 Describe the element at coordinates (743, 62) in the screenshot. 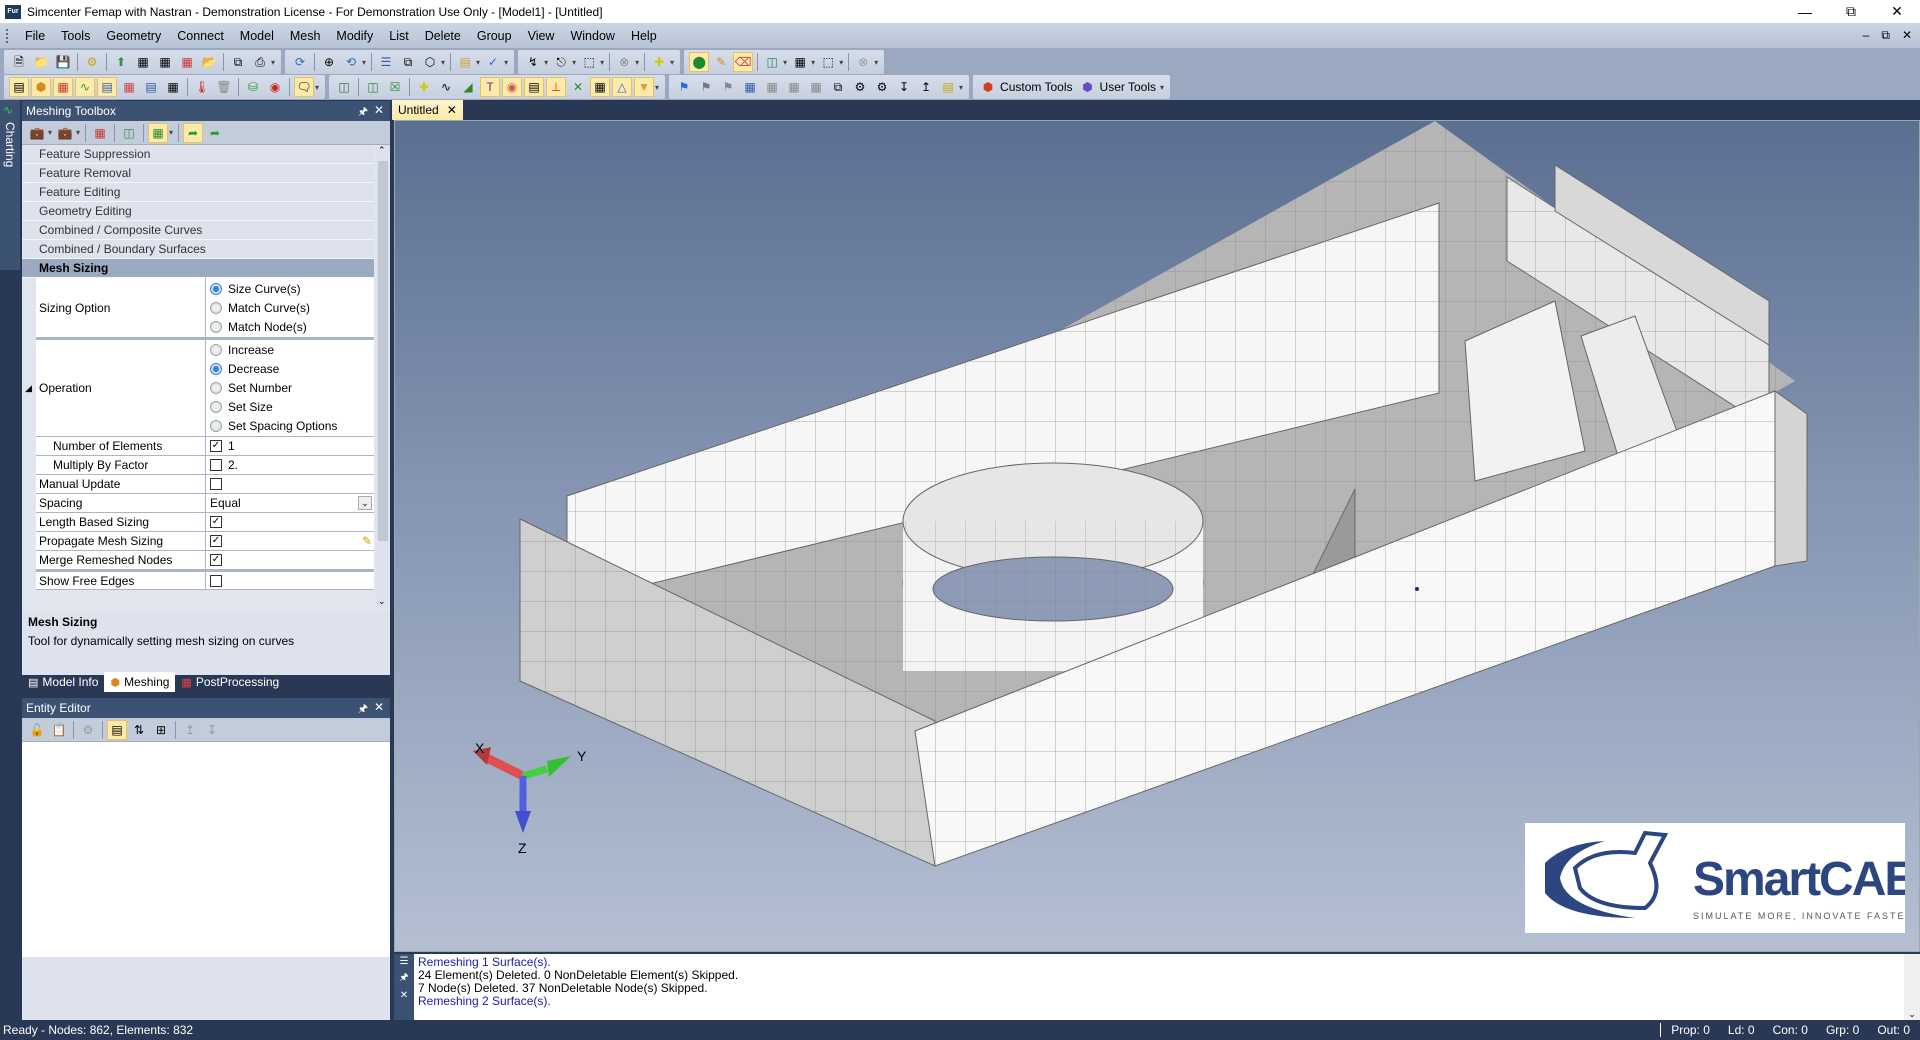

I see `eraser-icon: ⌫` at that location.